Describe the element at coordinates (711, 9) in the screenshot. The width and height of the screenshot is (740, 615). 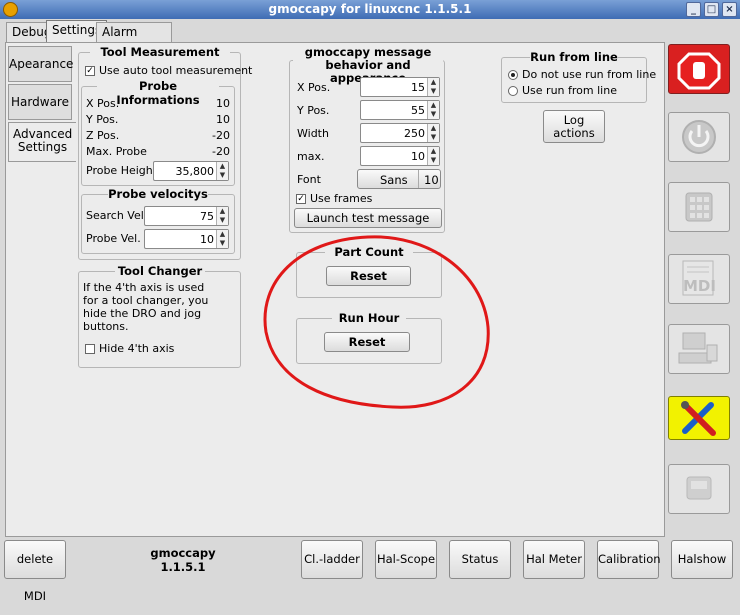
I see `maximize-icon: □` at that location.